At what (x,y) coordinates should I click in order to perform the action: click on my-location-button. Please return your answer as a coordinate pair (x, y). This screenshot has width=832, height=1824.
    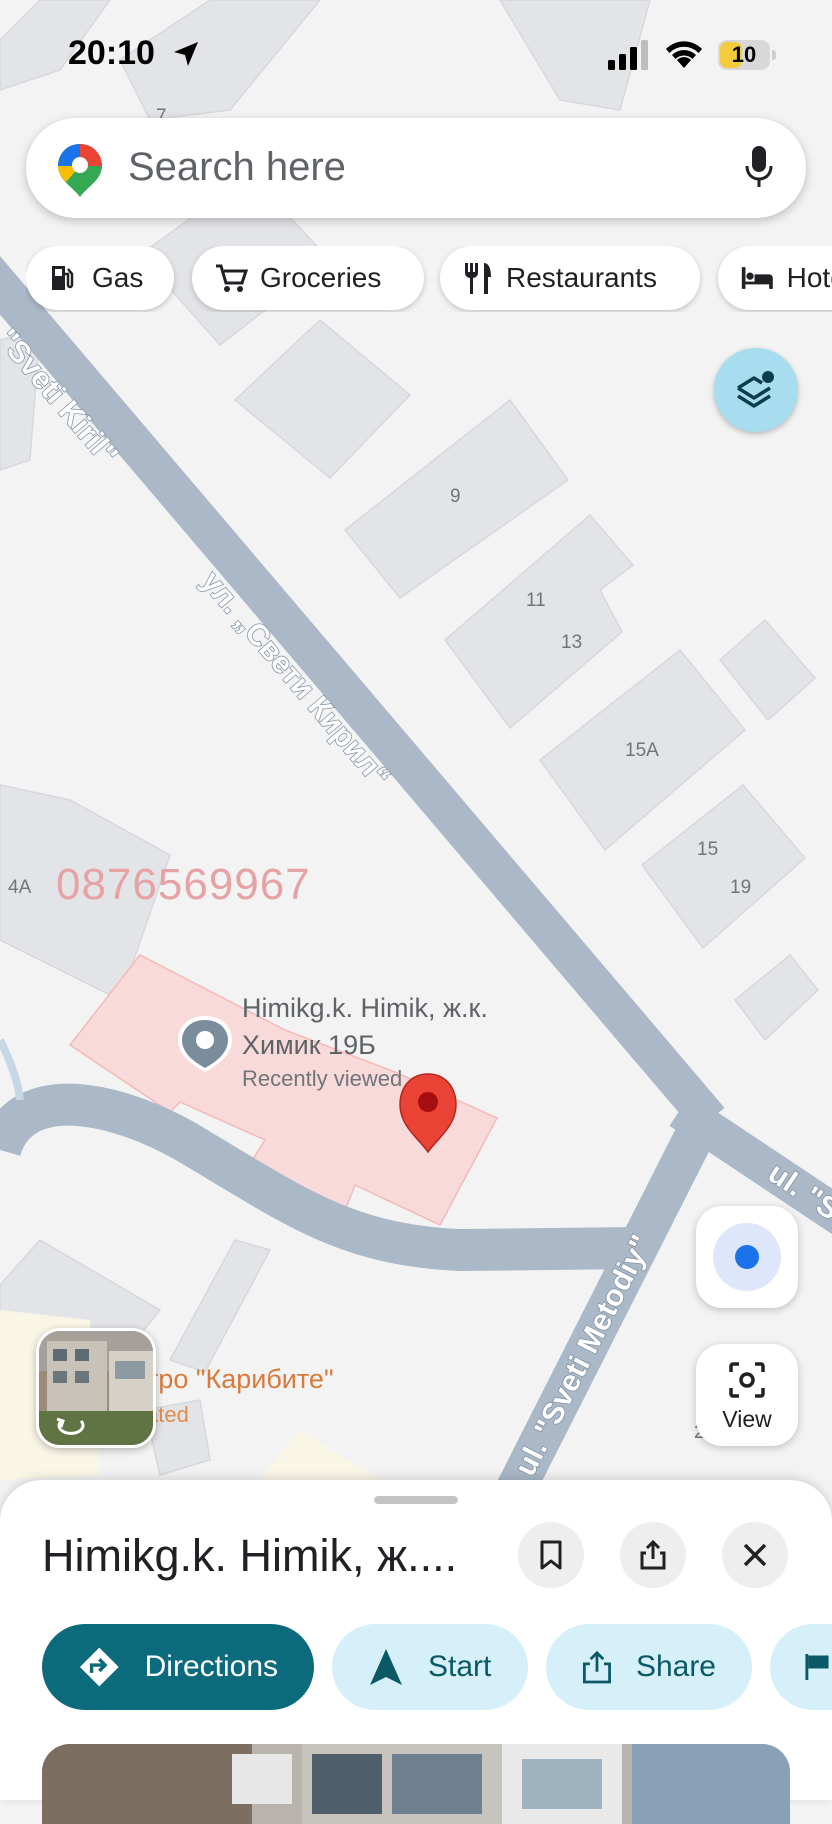
    Looking at the image, I should click on (747, 1257).